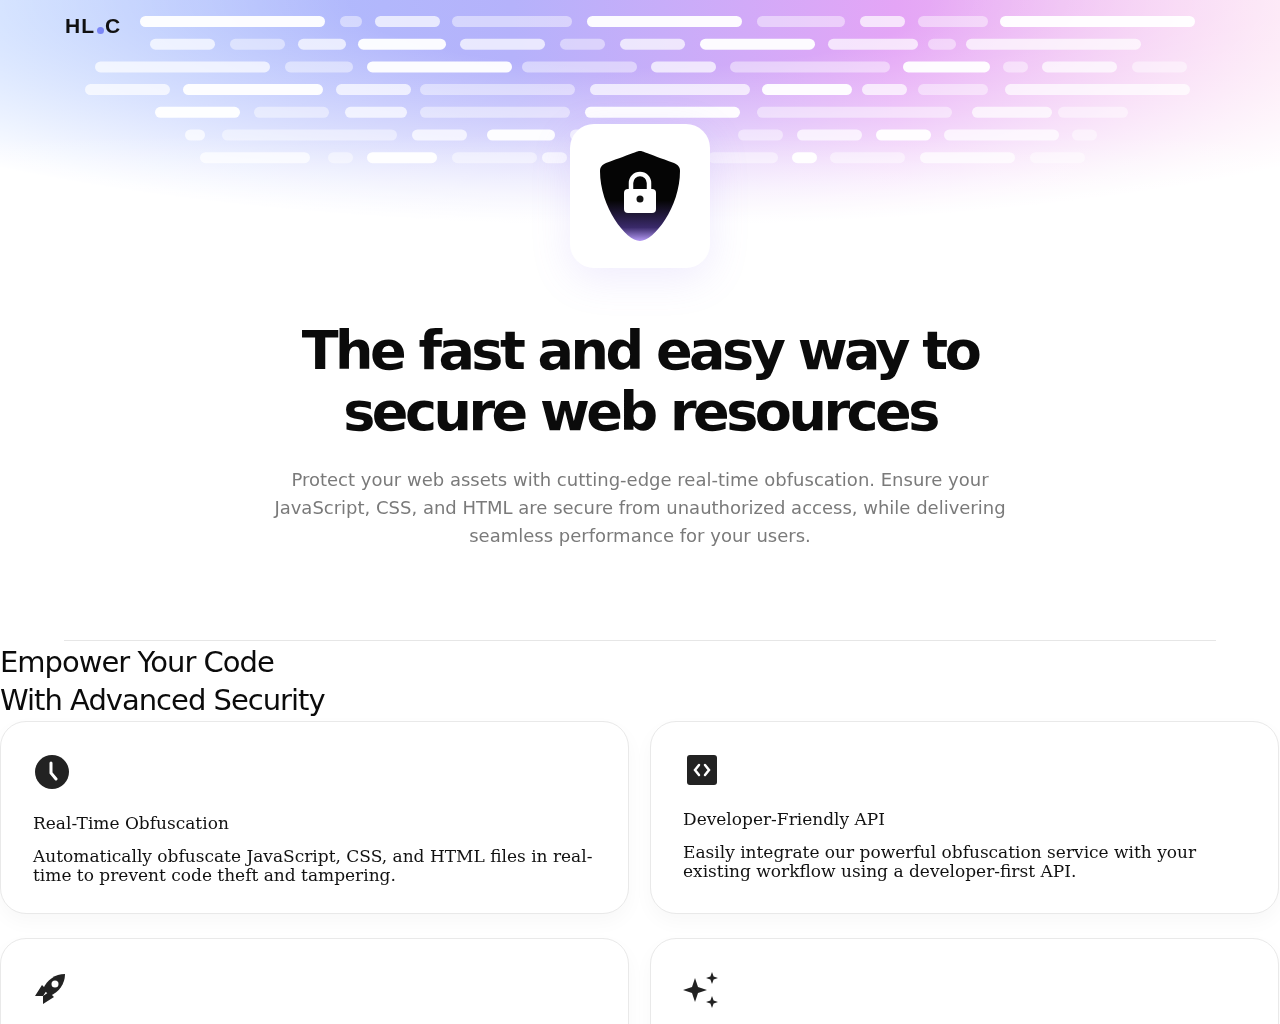  Describe the element at coordinates (163, 681) in the screenshot. I see `section-heading: Empower Your Code With Advanced Security` at that location.